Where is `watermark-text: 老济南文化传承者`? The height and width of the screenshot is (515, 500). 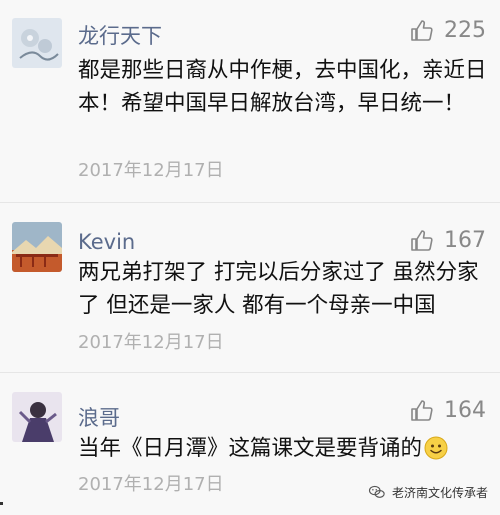
watermark-text: 老济南文化传承者 is located at coordinates (439, 492).